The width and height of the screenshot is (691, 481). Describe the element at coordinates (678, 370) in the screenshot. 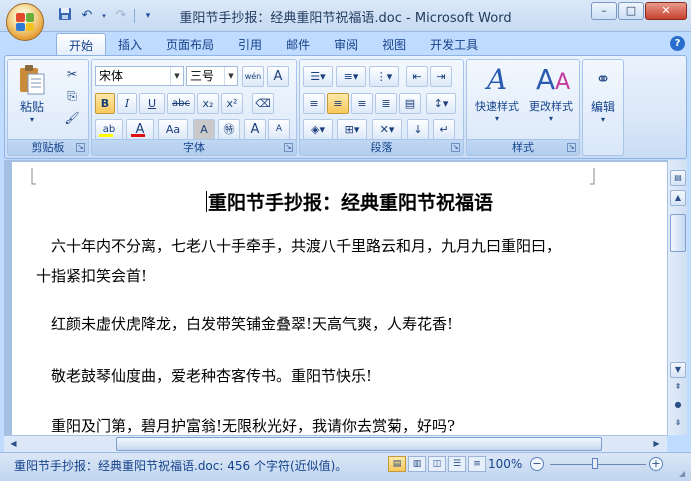

I see `scroll-down-button: ▼` at that location.